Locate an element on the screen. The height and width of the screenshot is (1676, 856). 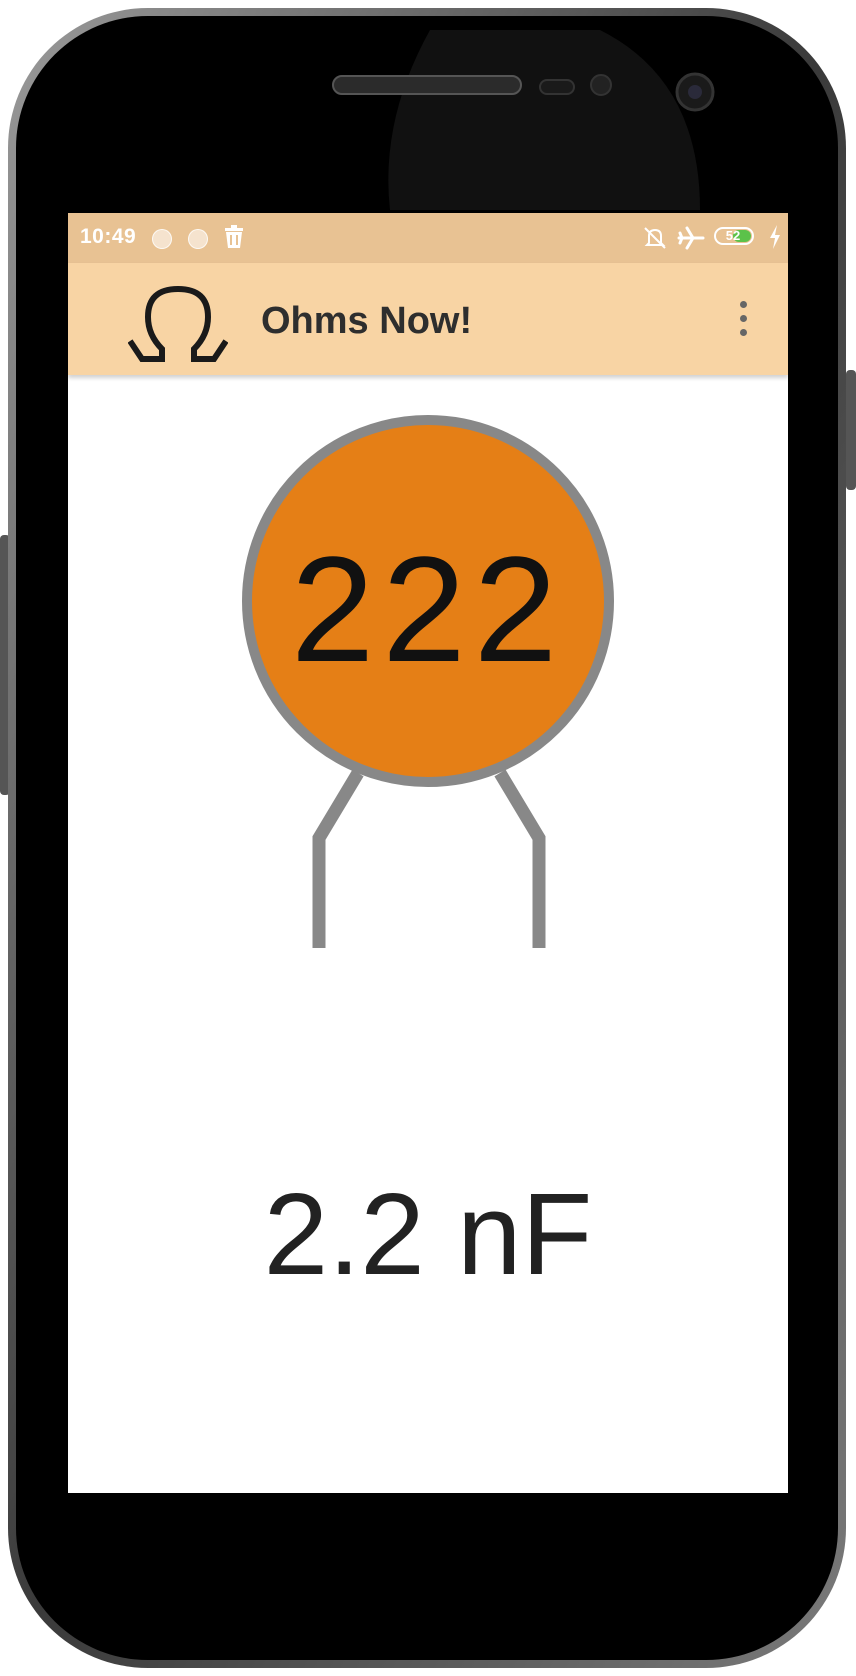
right-side-button is located at coordinates (851, 430).